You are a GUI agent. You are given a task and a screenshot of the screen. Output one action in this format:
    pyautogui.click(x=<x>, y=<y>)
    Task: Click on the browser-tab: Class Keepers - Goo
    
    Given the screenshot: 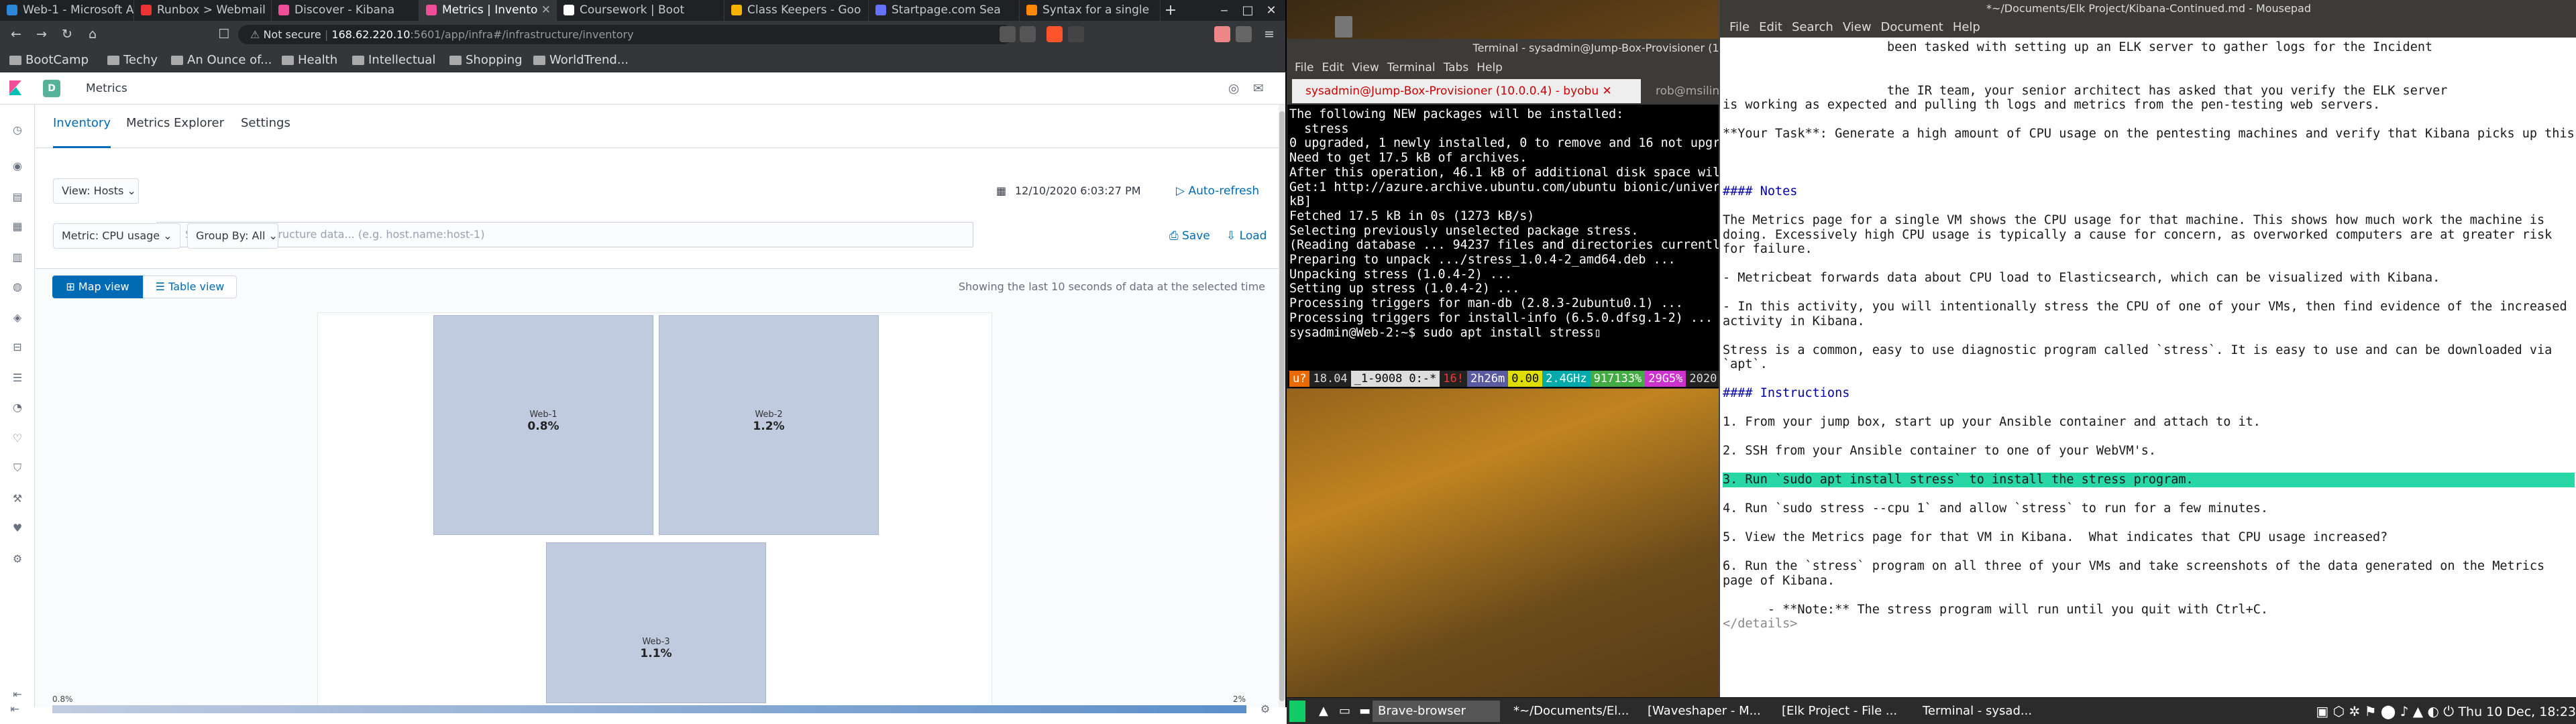 What is the action you would take?
    pyautogui.click(x=796, y=10)
    